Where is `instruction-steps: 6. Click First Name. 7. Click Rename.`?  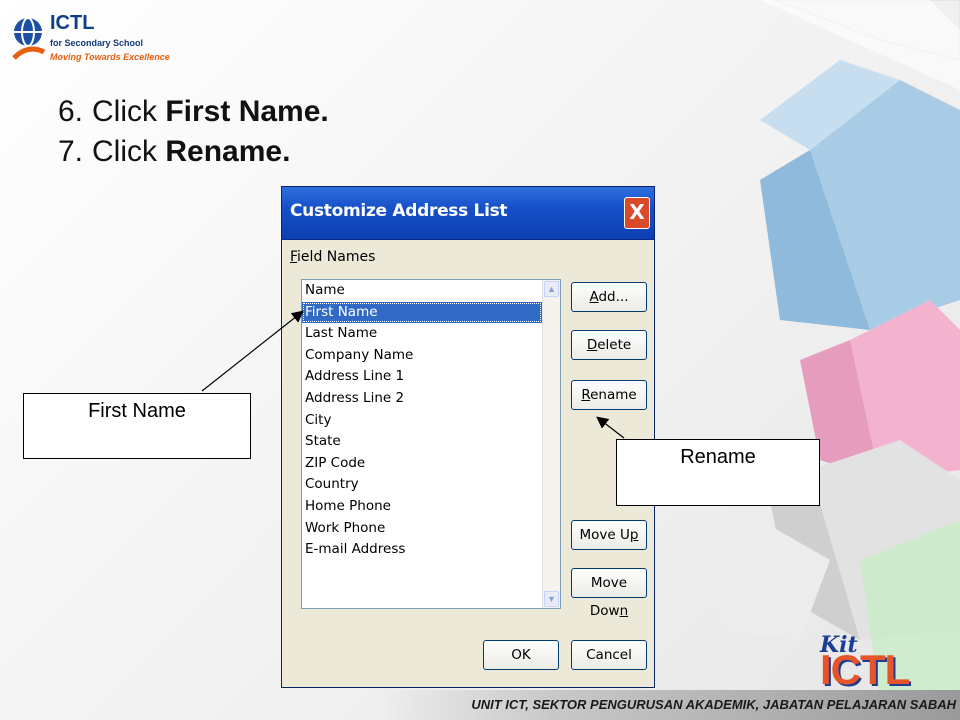
instruction-steps: 6. Click First Name. 7. Click Rename. is located at coordinates (193, 132).